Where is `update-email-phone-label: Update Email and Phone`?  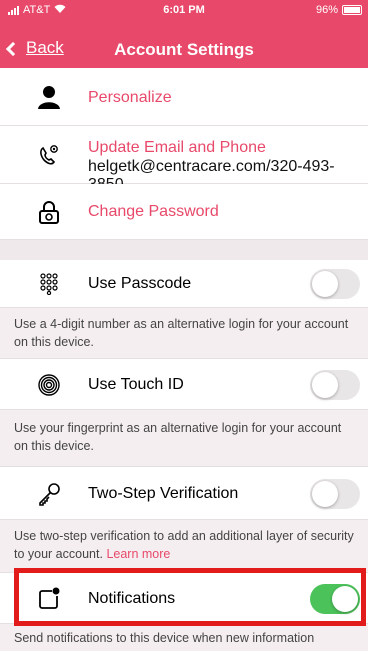 update-email-phone-label: Update Email and Phone is located at coordinates (177, 147).